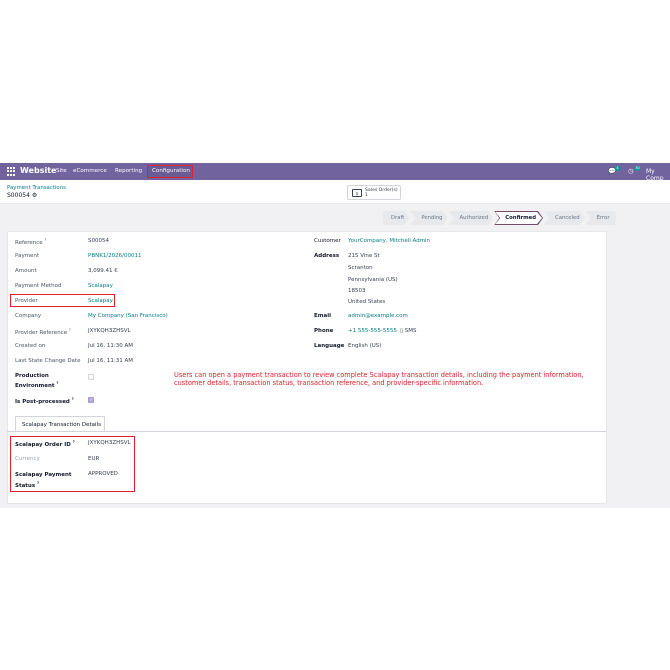 The image size is (670, 670). Describe the element at coordinates (91, 400) in the screenshot. I see `is-post-processed-checkbox: ✓` at that location.